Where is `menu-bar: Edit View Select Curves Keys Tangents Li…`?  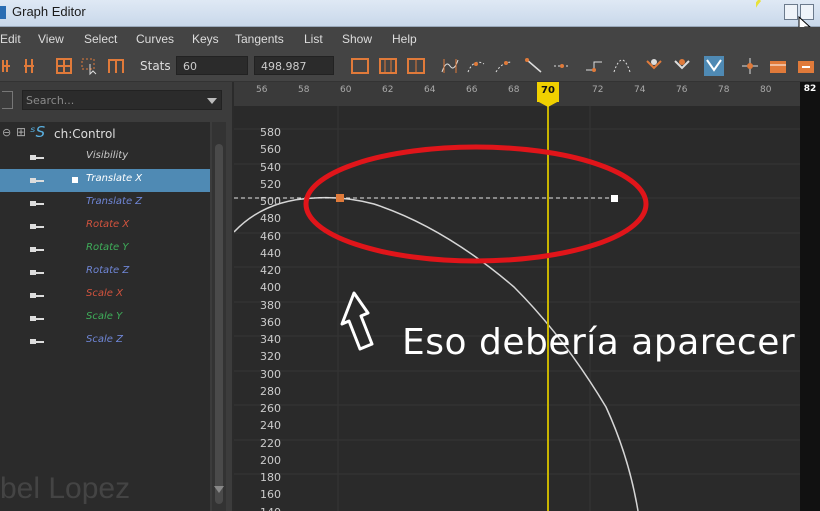
menu-bar: Edit View Select Curves Keys Tangents Li… is located at coordinates (410, 39).